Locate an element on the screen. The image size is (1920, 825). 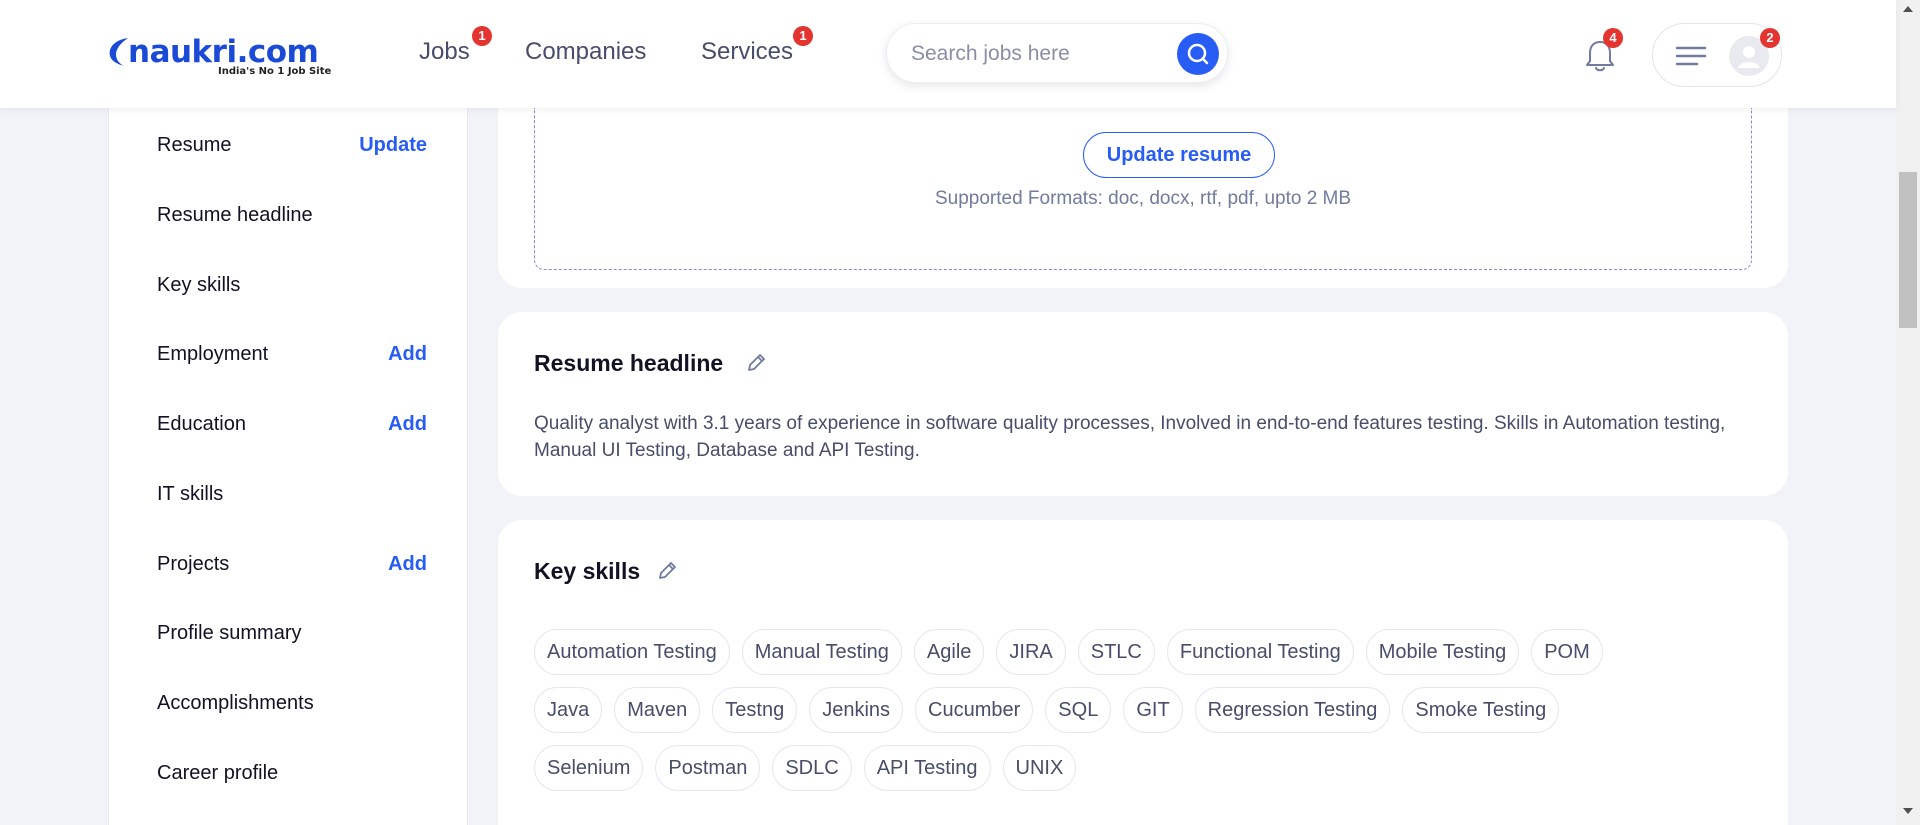
update-resume-link: Update is located at coordinates (393, 145).